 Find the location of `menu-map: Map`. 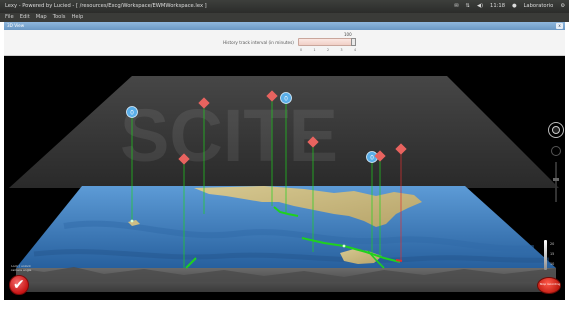

menu-map: Map is located at coordinates (41, 17).